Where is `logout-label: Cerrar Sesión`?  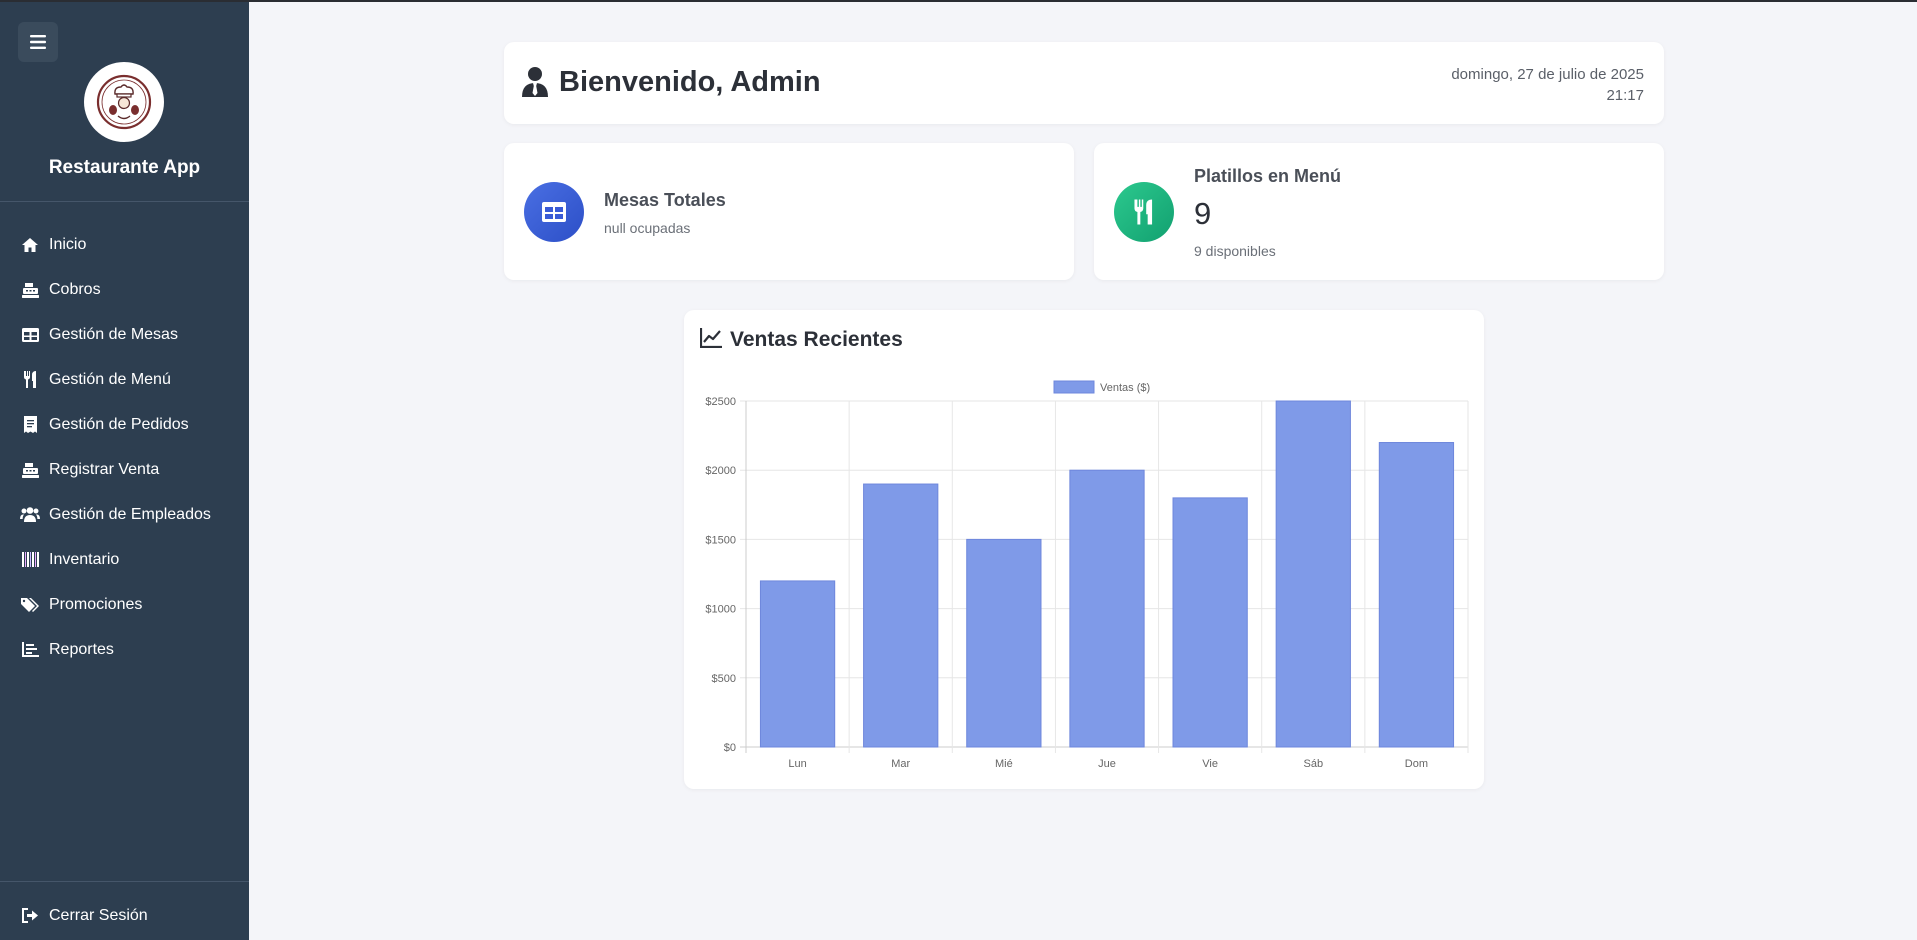 logout-label: Cerrar Sesión is located at coordinates (98, 915).